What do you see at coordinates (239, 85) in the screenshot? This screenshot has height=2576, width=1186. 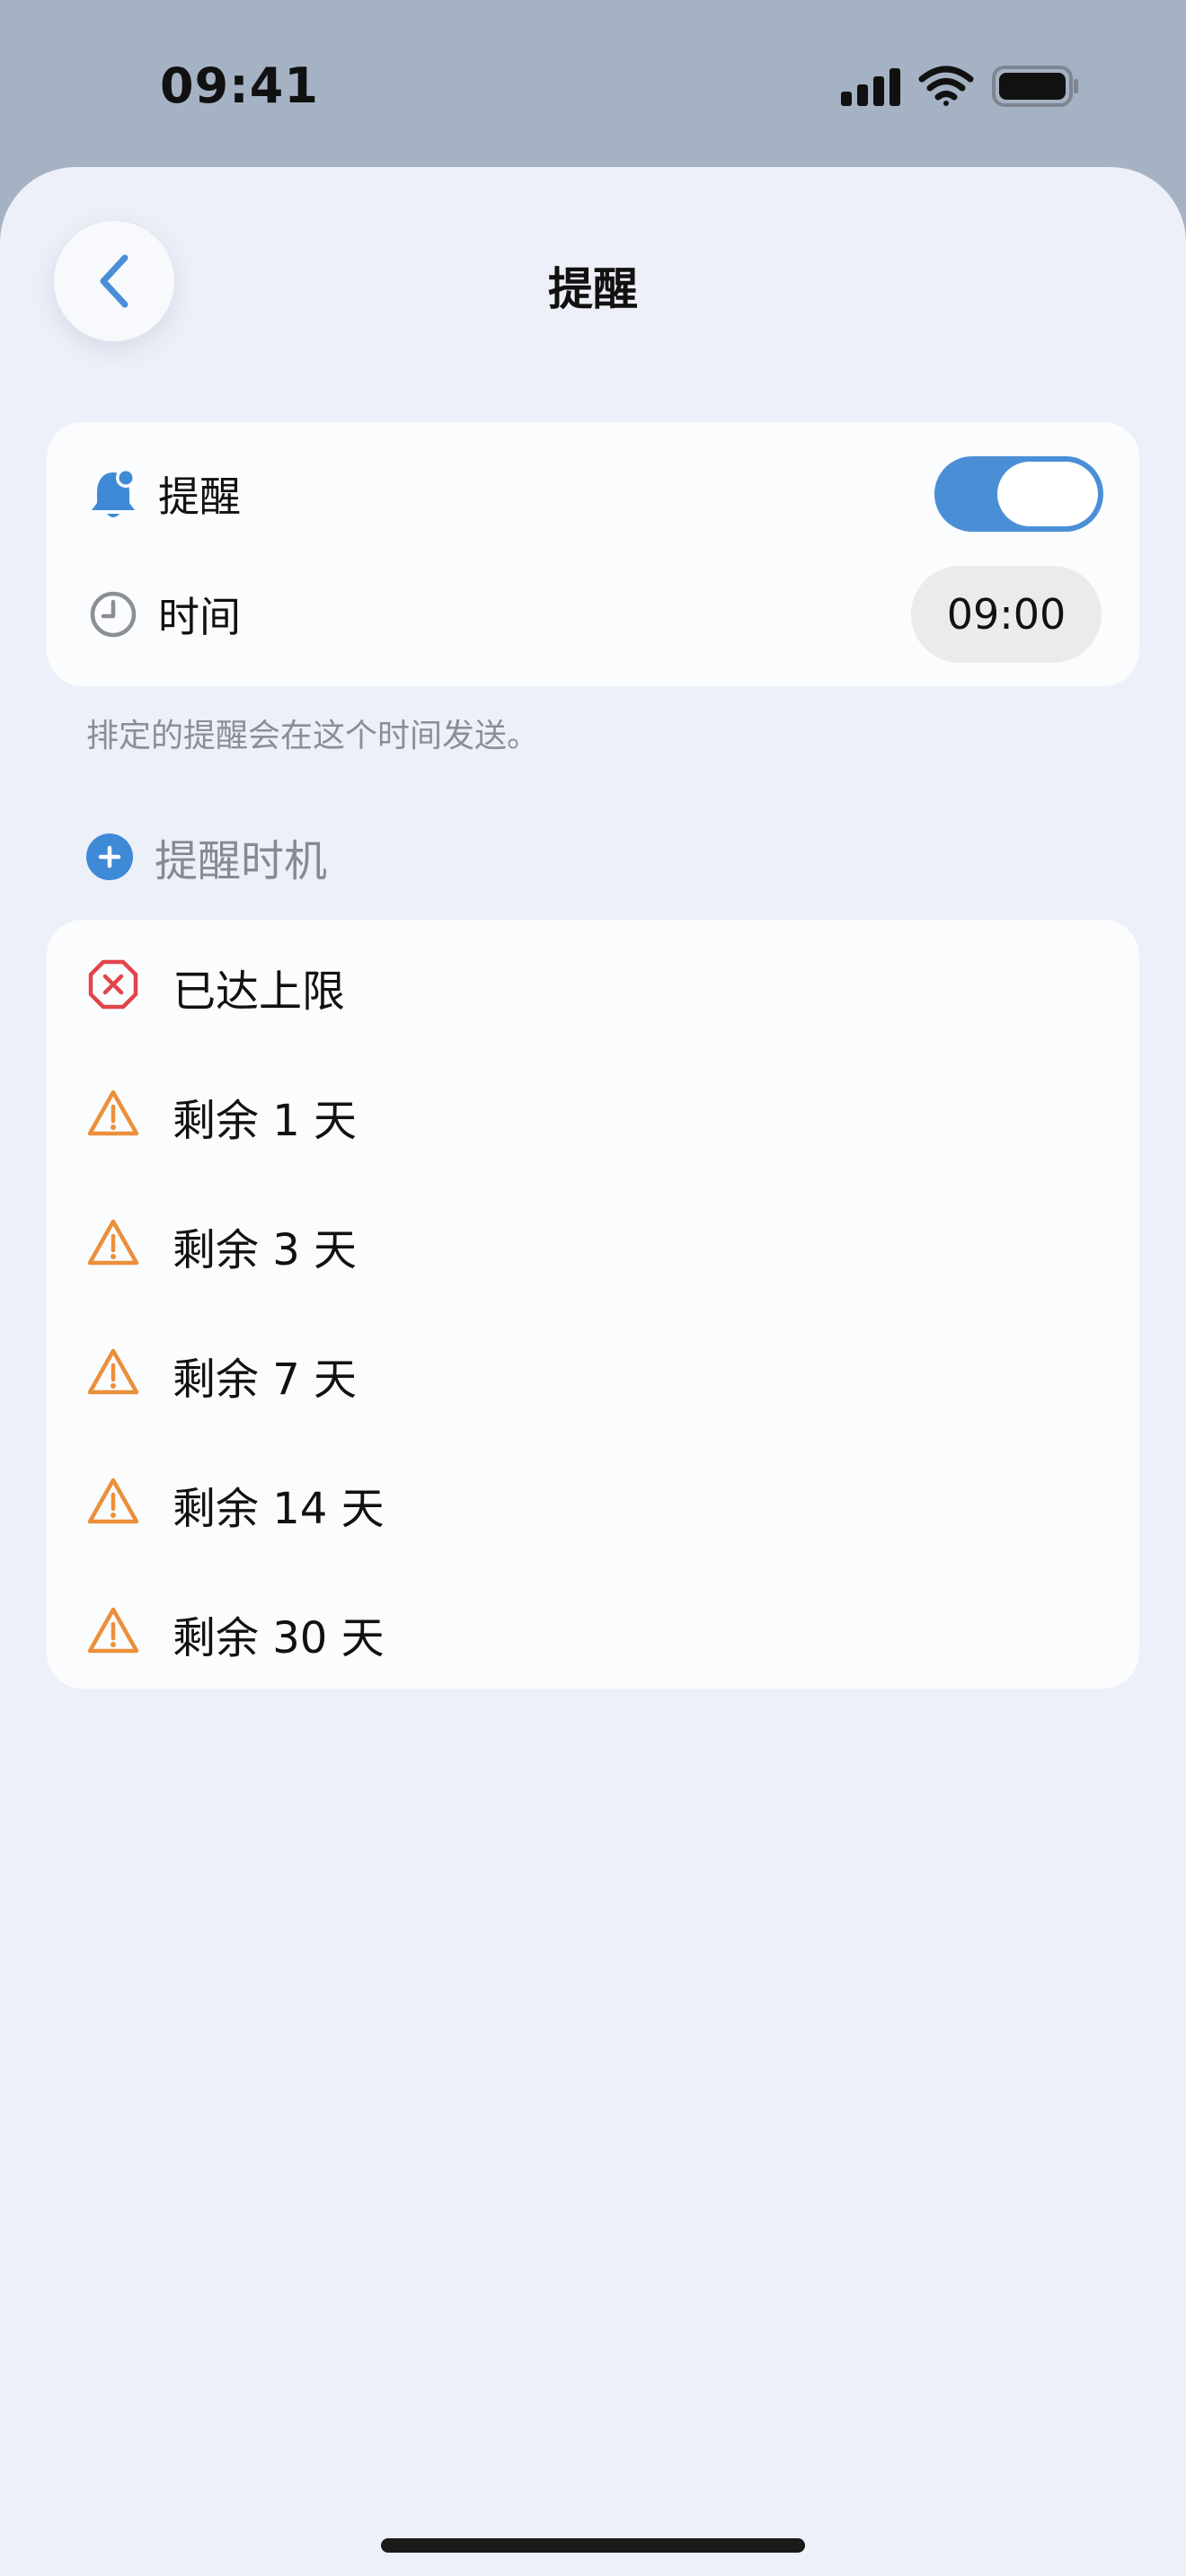 I see `status-time: 09:41` at bounding box center [239, 85].